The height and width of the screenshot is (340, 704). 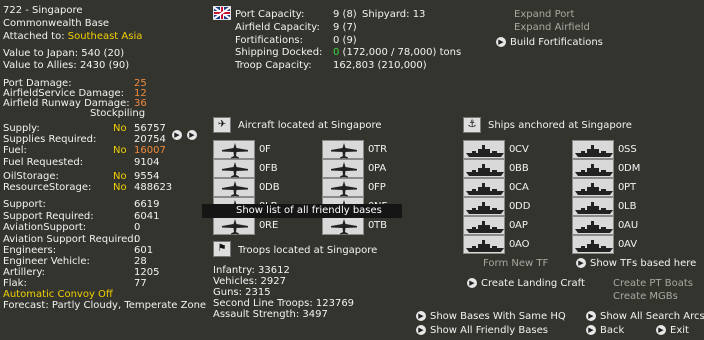 I want to click on fuel-value: 16007, so click(x=150, y=150).